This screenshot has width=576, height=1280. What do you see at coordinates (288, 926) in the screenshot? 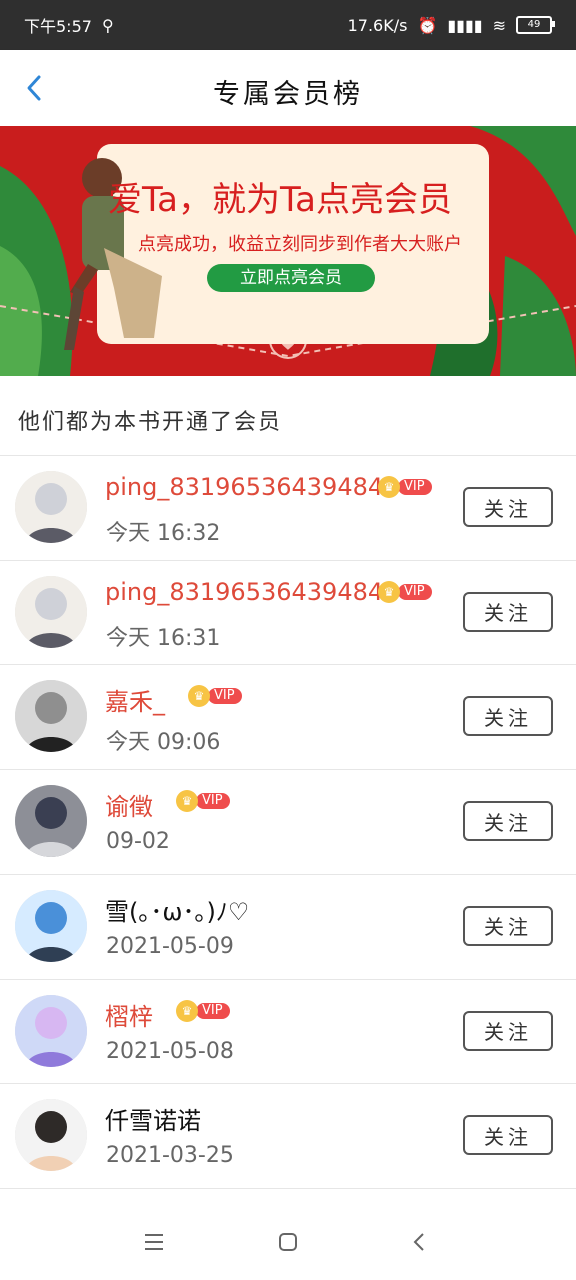
I see `member-row: 雪(｡･ω･｡)ﾉ♡ 2021-05-09 关注` at bounding box center [288, 926].